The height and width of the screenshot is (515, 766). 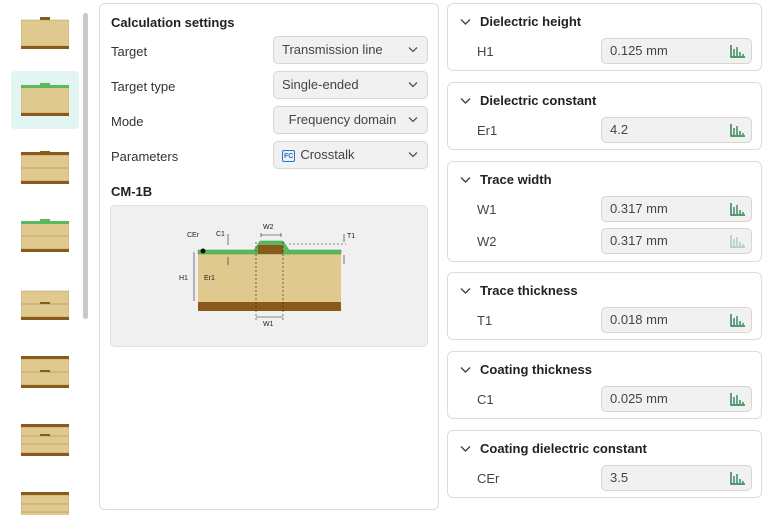 I want to click on target-type-select: Single-ended, so click(x=350, y=85).